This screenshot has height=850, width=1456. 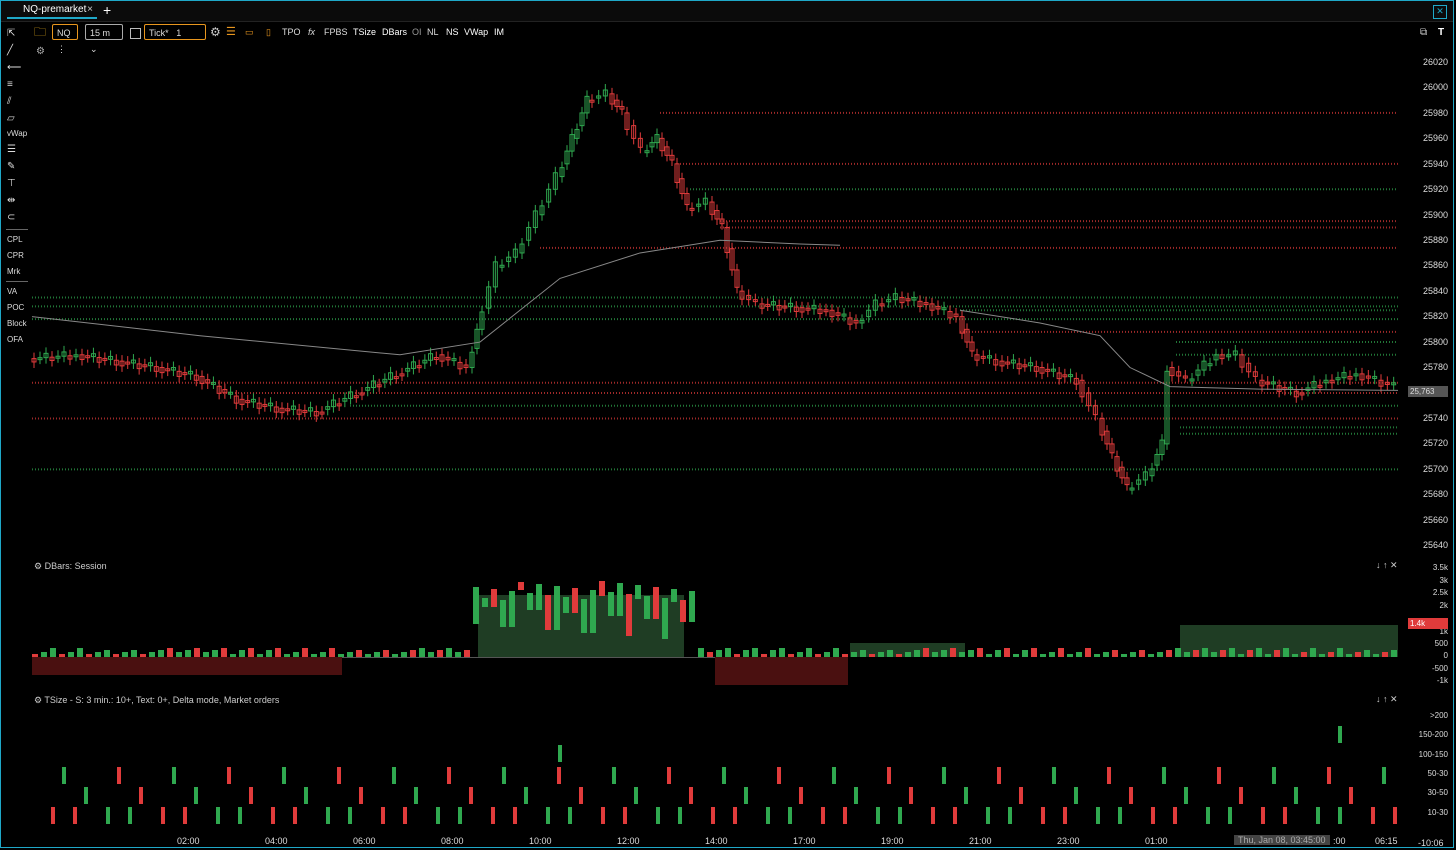 What do you see at coordinates (1435, 265) in the screenshot?
I see `price-tick: 25860` at bounding box center [1435, 265].